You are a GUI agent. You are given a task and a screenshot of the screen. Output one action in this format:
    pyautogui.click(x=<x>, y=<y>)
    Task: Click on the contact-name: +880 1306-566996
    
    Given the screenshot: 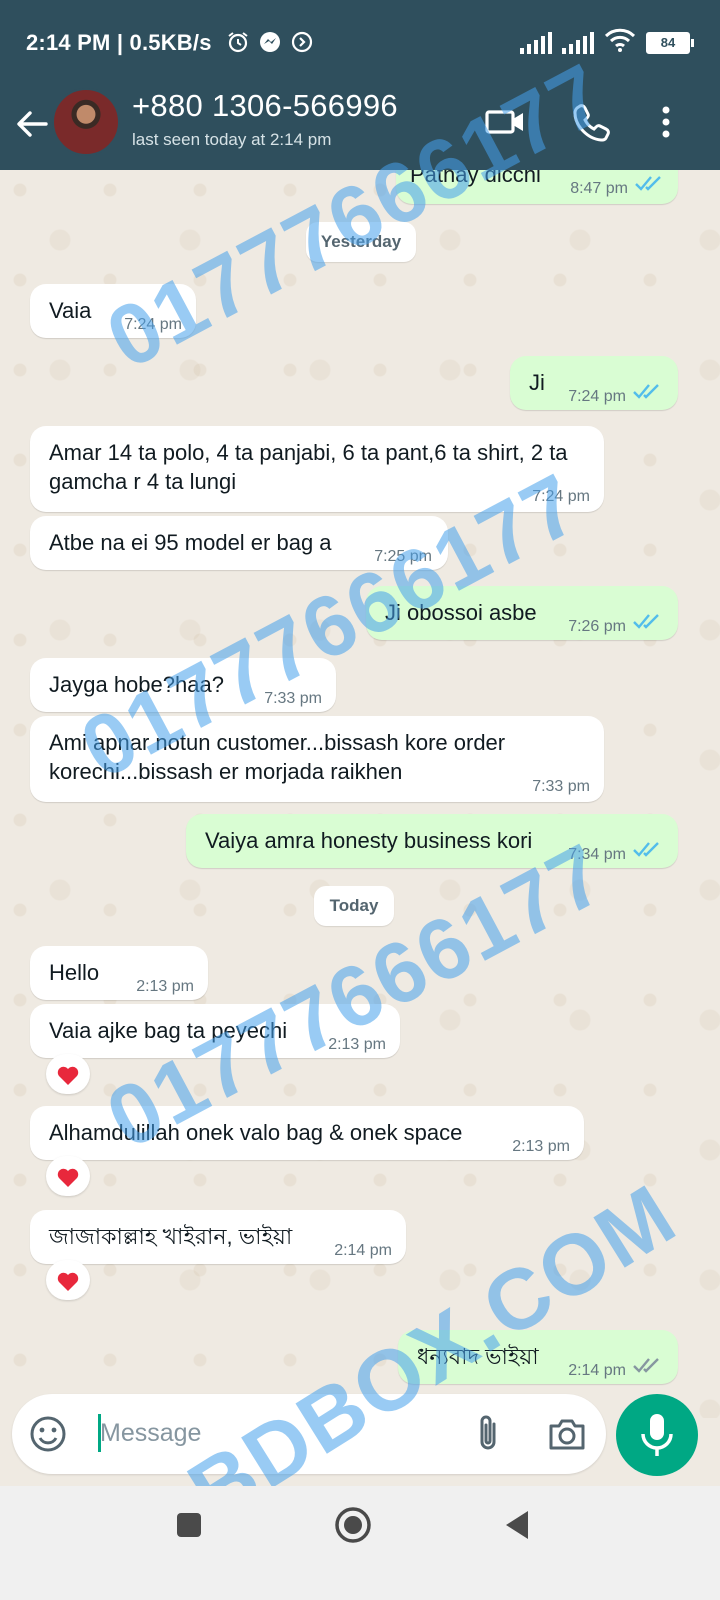 What is the action you would take?
    pyautogui.click(x=265, y=106)
    